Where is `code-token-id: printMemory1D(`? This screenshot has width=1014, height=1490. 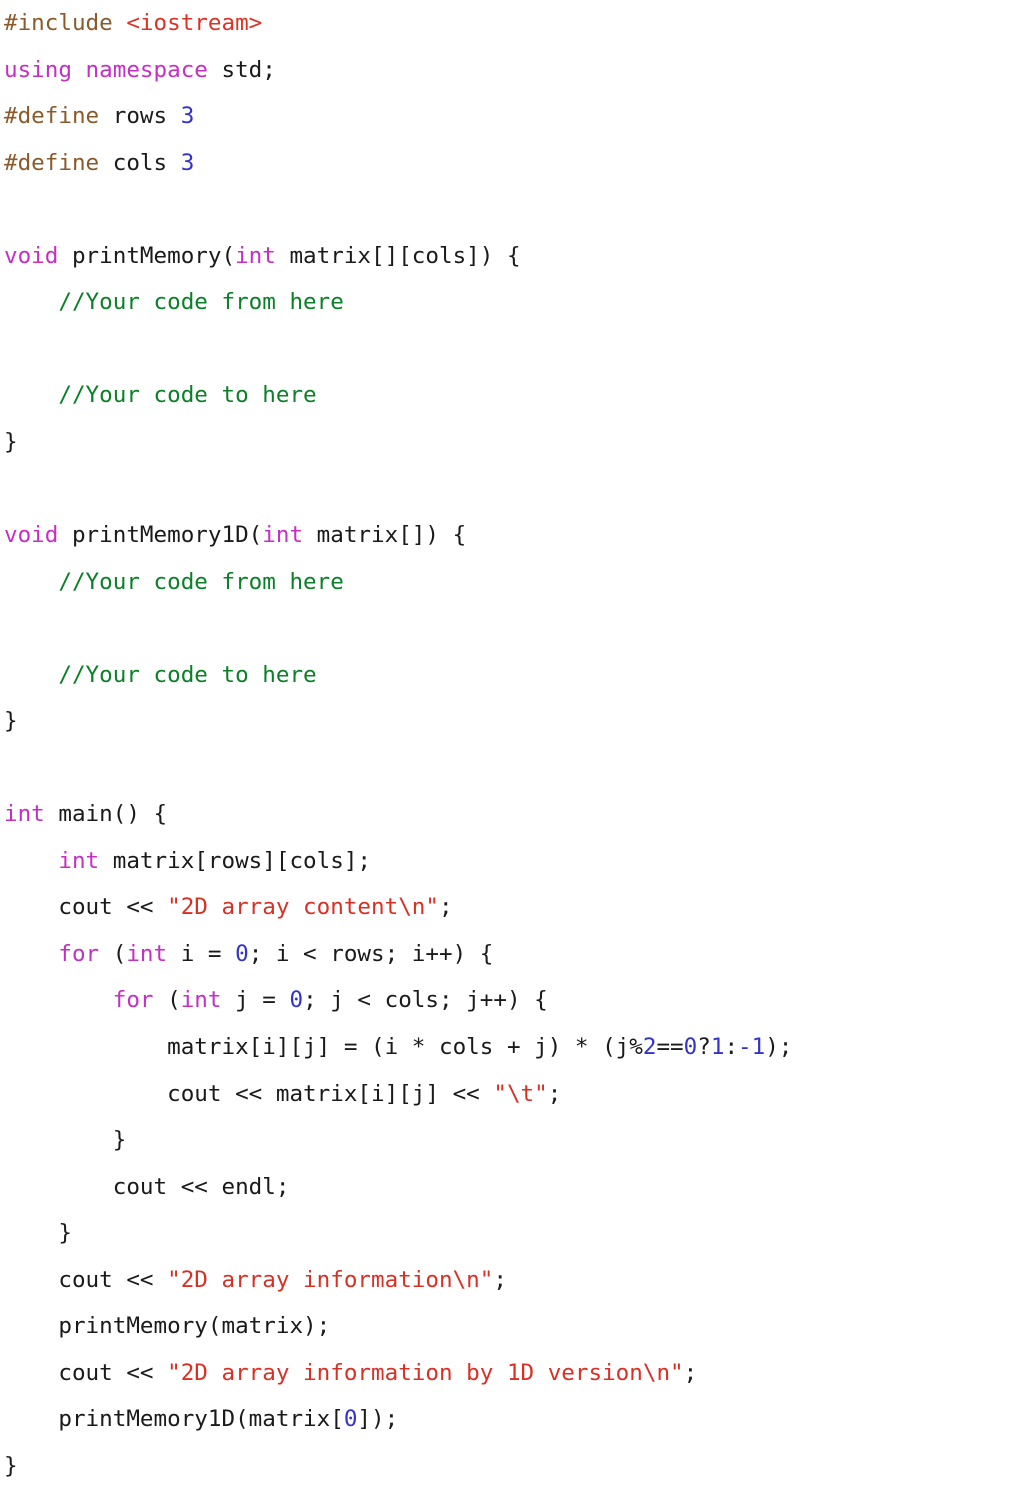
code-token-id: printMemory1D( is located at coordinates (167, 535).